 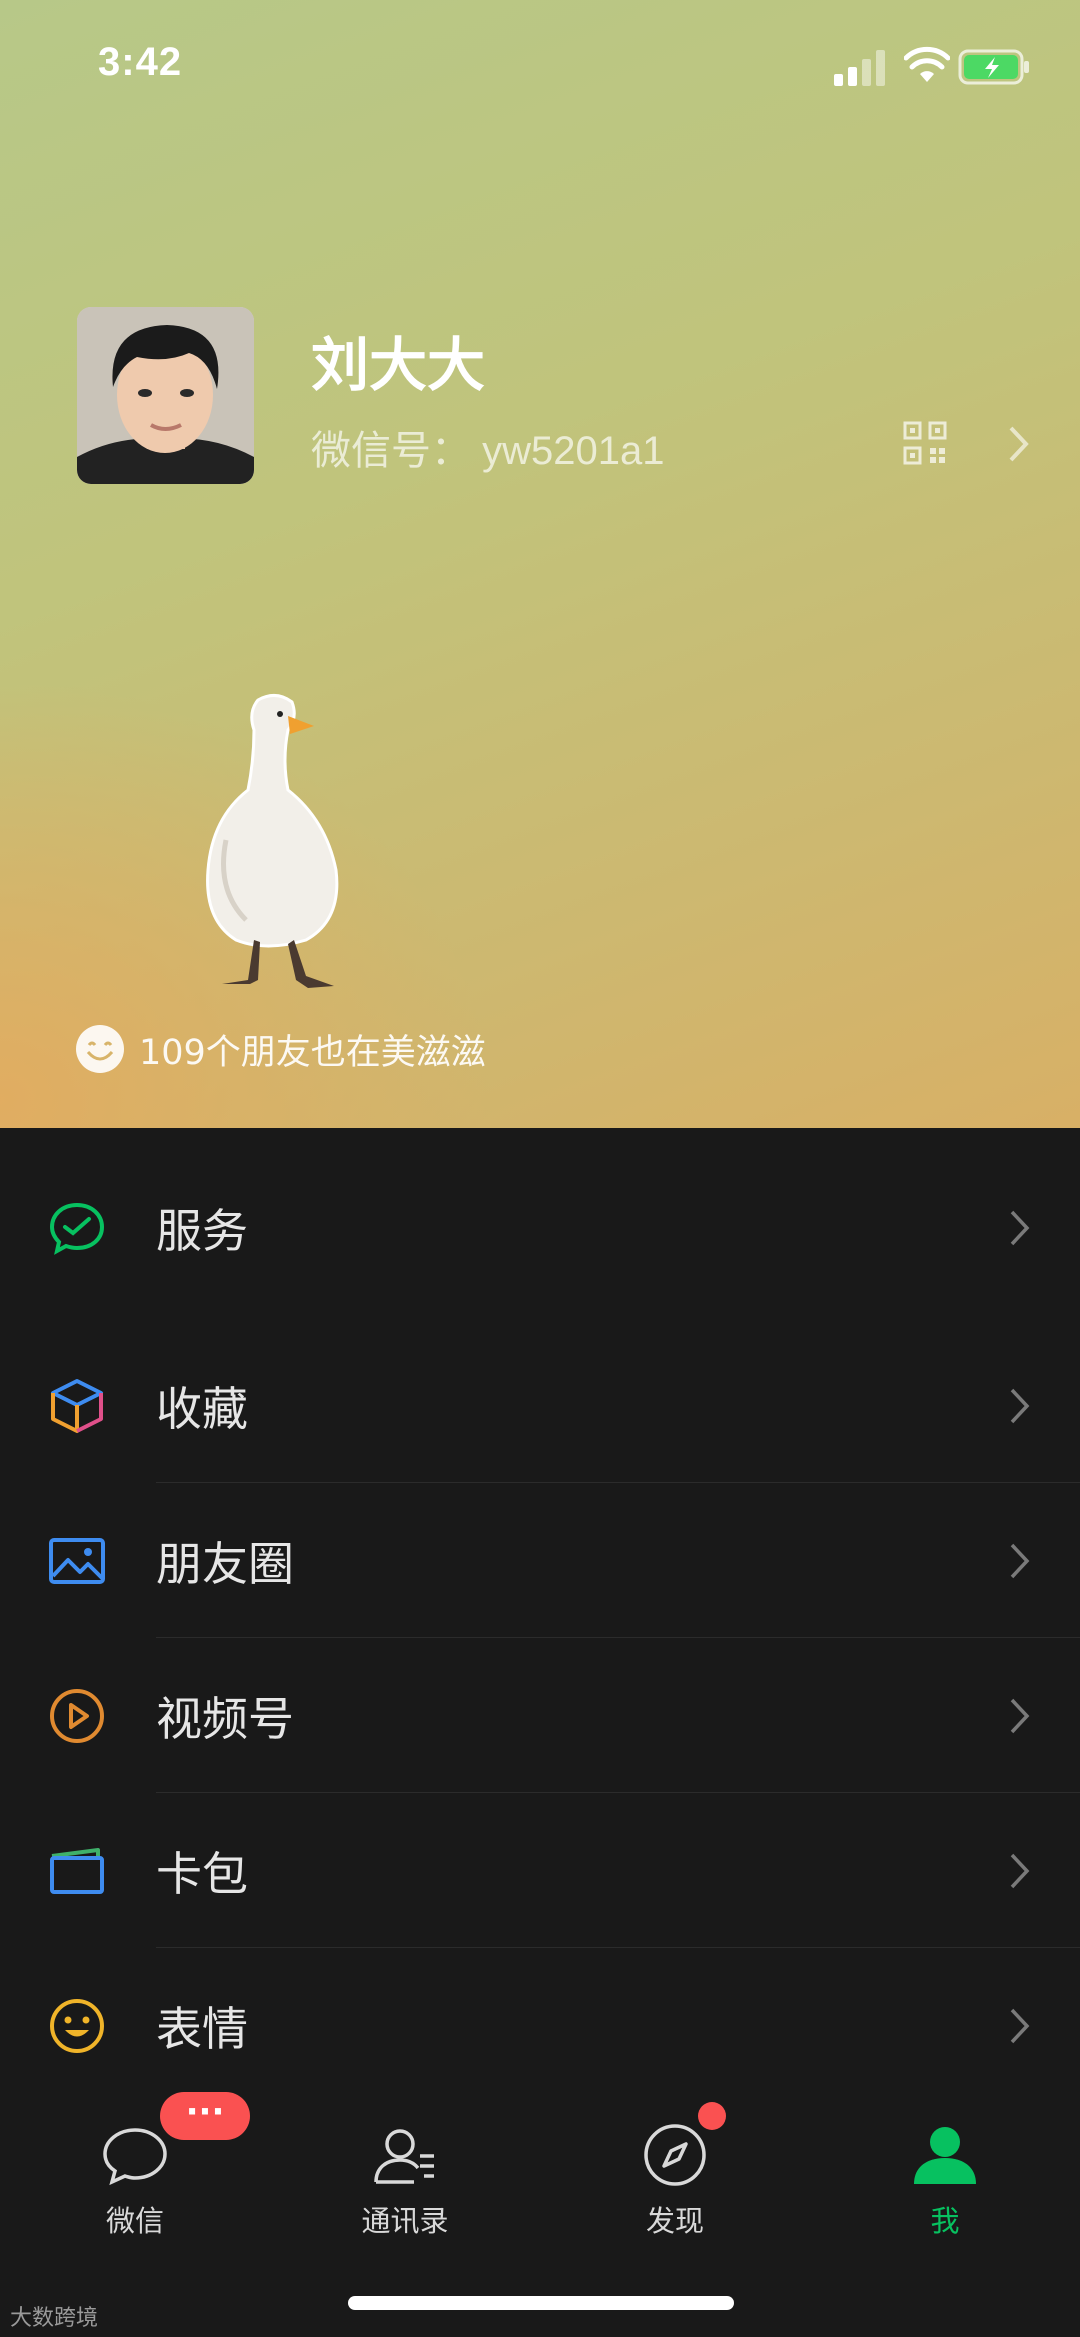 What do you see at coordinates (674, 2221) in the screenshot?
I see `tab-label: 发现` at bounding box center [674, 2221].